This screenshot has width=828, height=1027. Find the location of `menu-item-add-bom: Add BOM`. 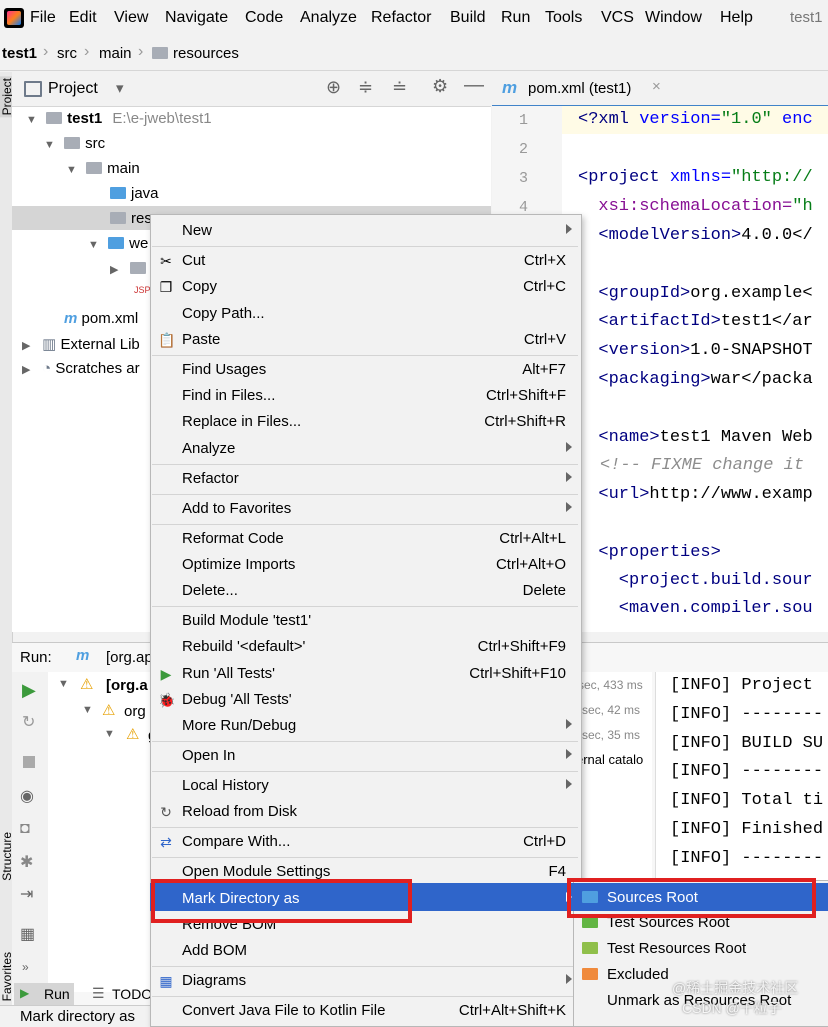

menu-item-add-bom: Add BOM is located at coordinates (365, 951).